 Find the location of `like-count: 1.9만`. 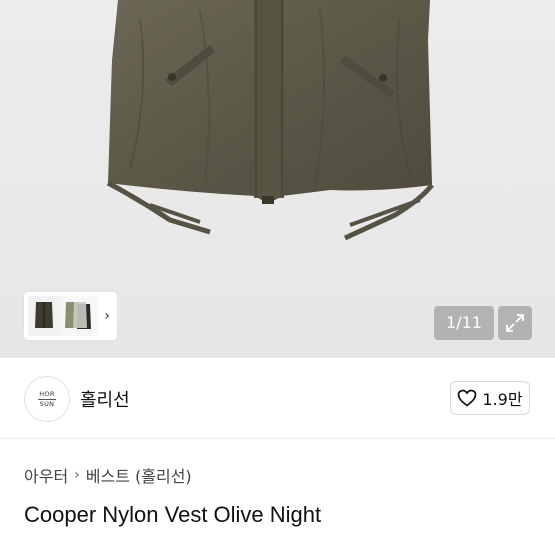

like-count: 1.9만 is located at coordinates (502, 399).